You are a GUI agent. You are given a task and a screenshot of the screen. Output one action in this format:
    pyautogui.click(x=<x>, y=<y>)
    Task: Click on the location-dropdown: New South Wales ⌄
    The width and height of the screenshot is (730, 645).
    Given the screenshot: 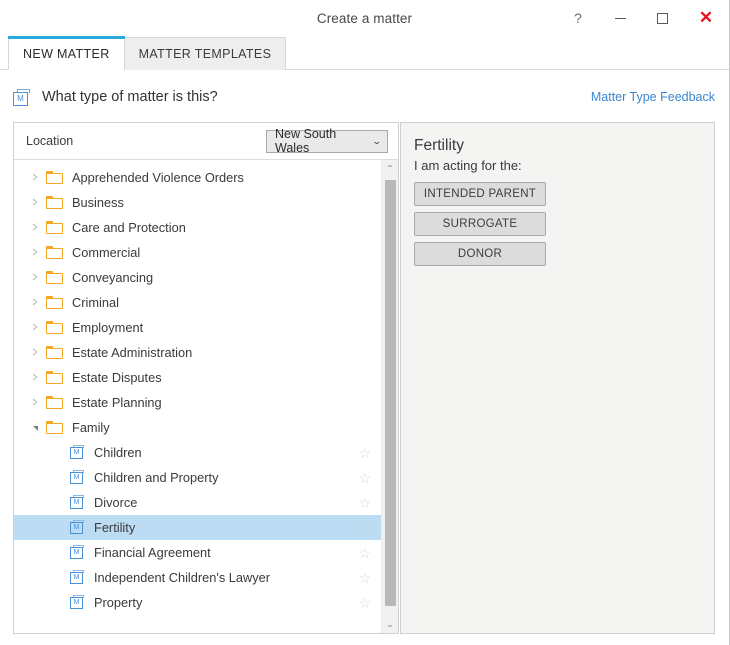 What is the action you would take?
    pyautogui.click(x=327, y=141)
    